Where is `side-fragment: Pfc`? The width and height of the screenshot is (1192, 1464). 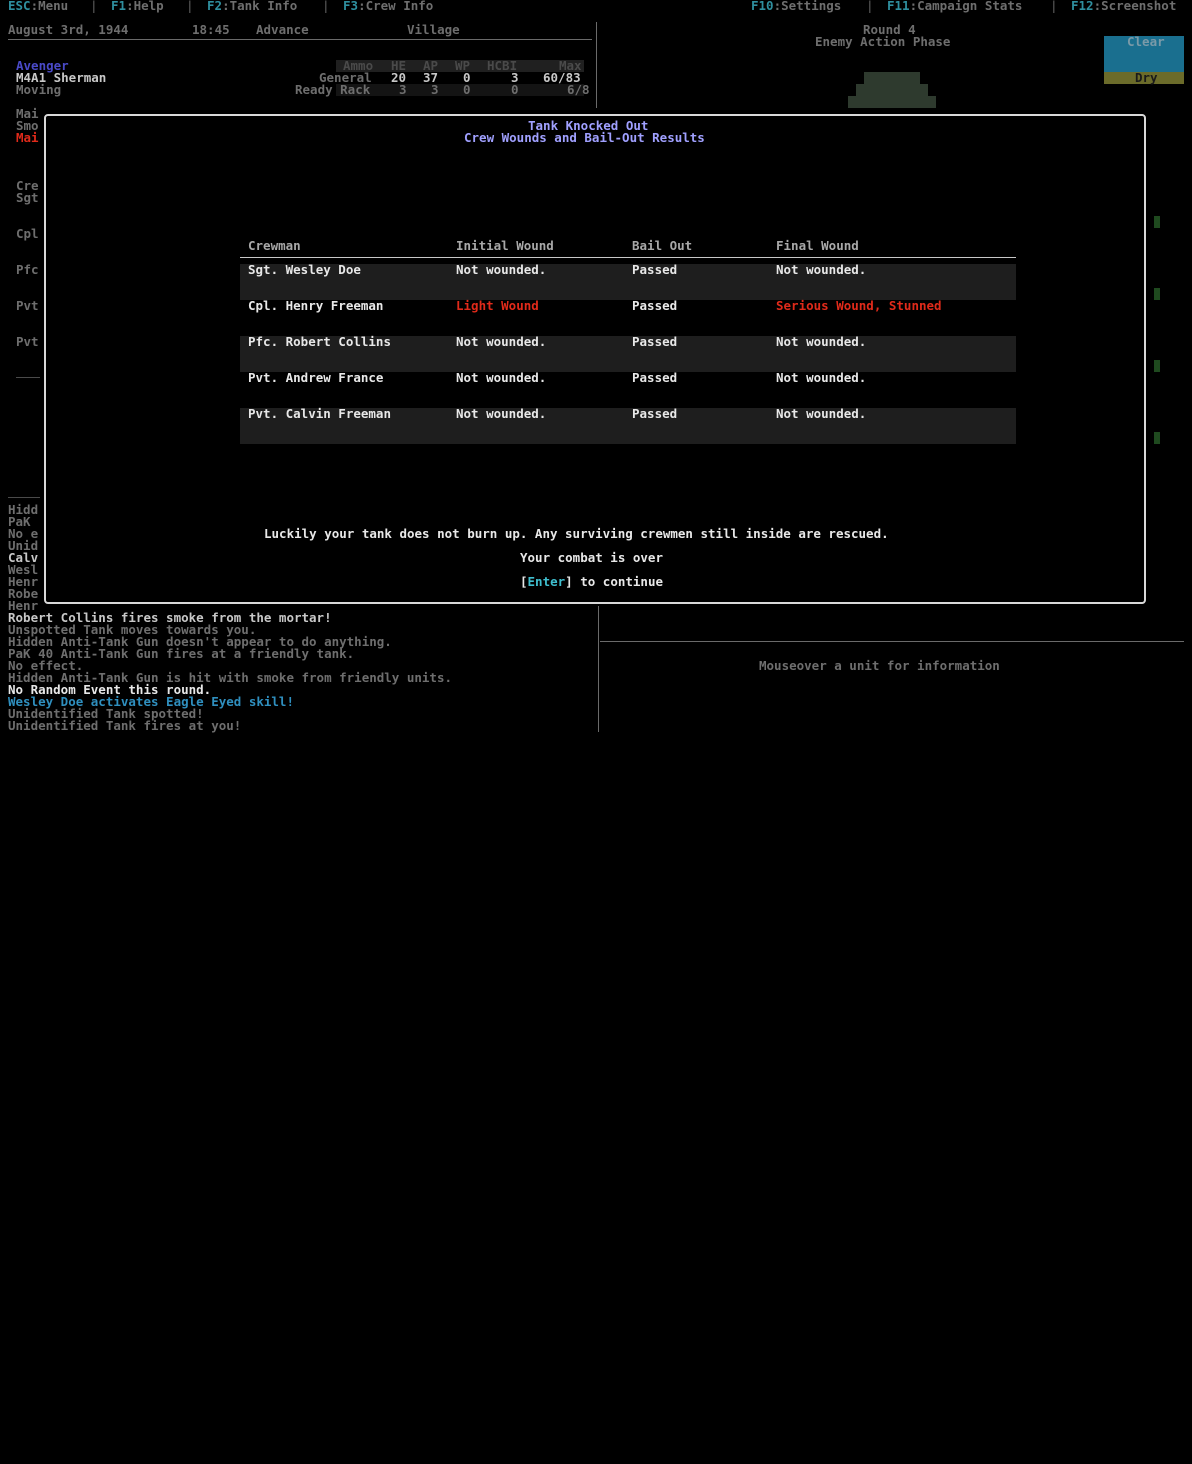
side-fragment: Pfc is located at coordinates (27, 269).